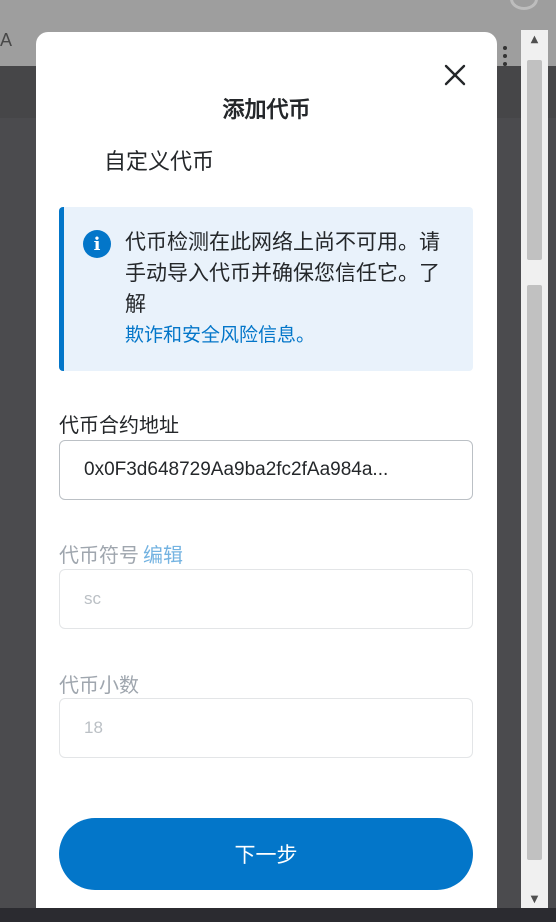  Describe the element at coordinates (534, 572) in the screenshot. I see `scrollbar-thumb` at that location.